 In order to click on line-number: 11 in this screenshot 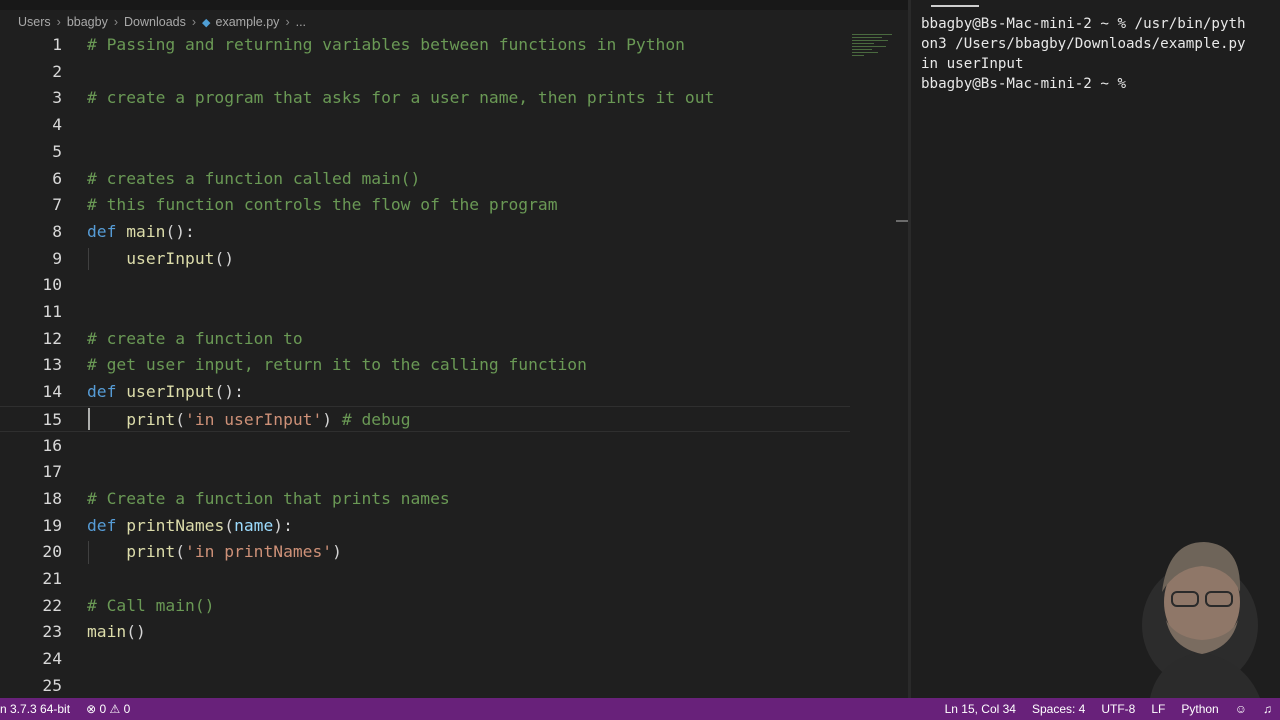, I will do `click(52, 311)`.